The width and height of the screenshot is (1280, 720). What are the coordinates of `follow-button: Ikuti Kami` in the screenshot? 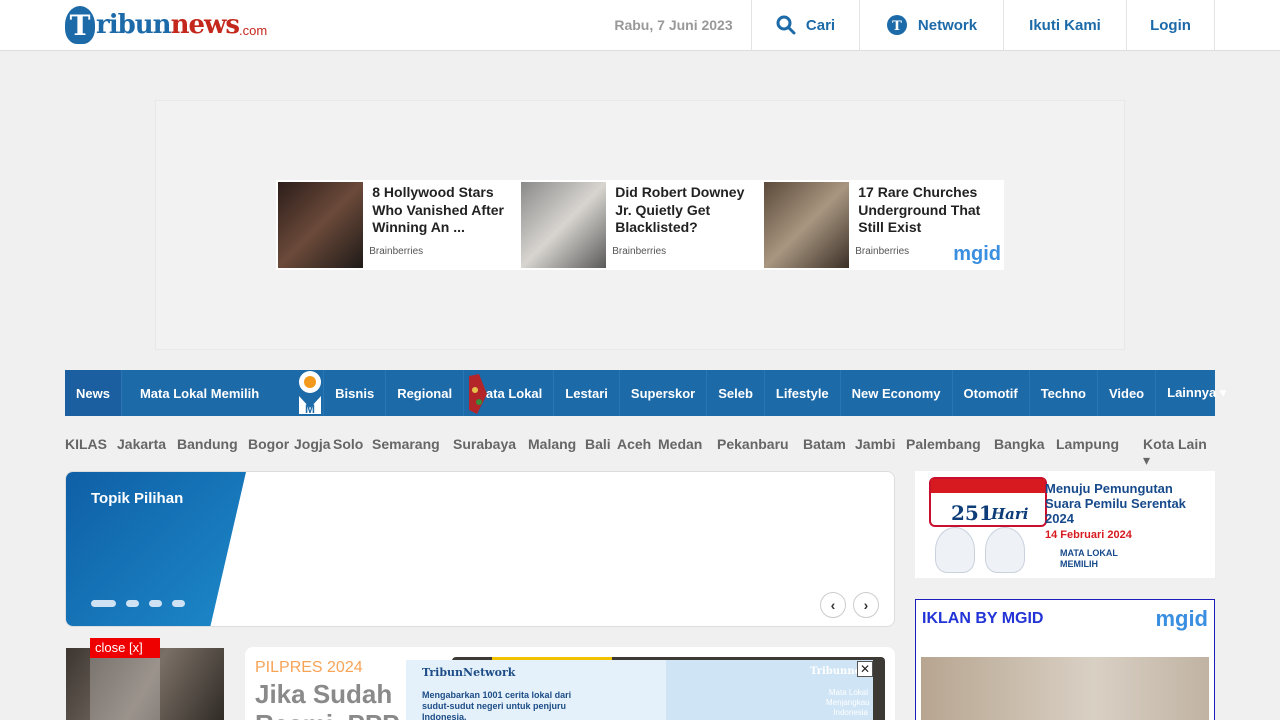 It's located at (1064, 25).